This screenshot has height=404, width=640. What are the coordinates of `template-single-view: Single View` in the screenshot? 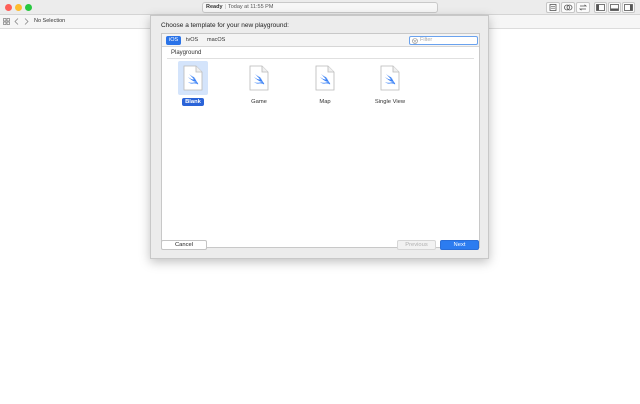 It's located at (390, 91).